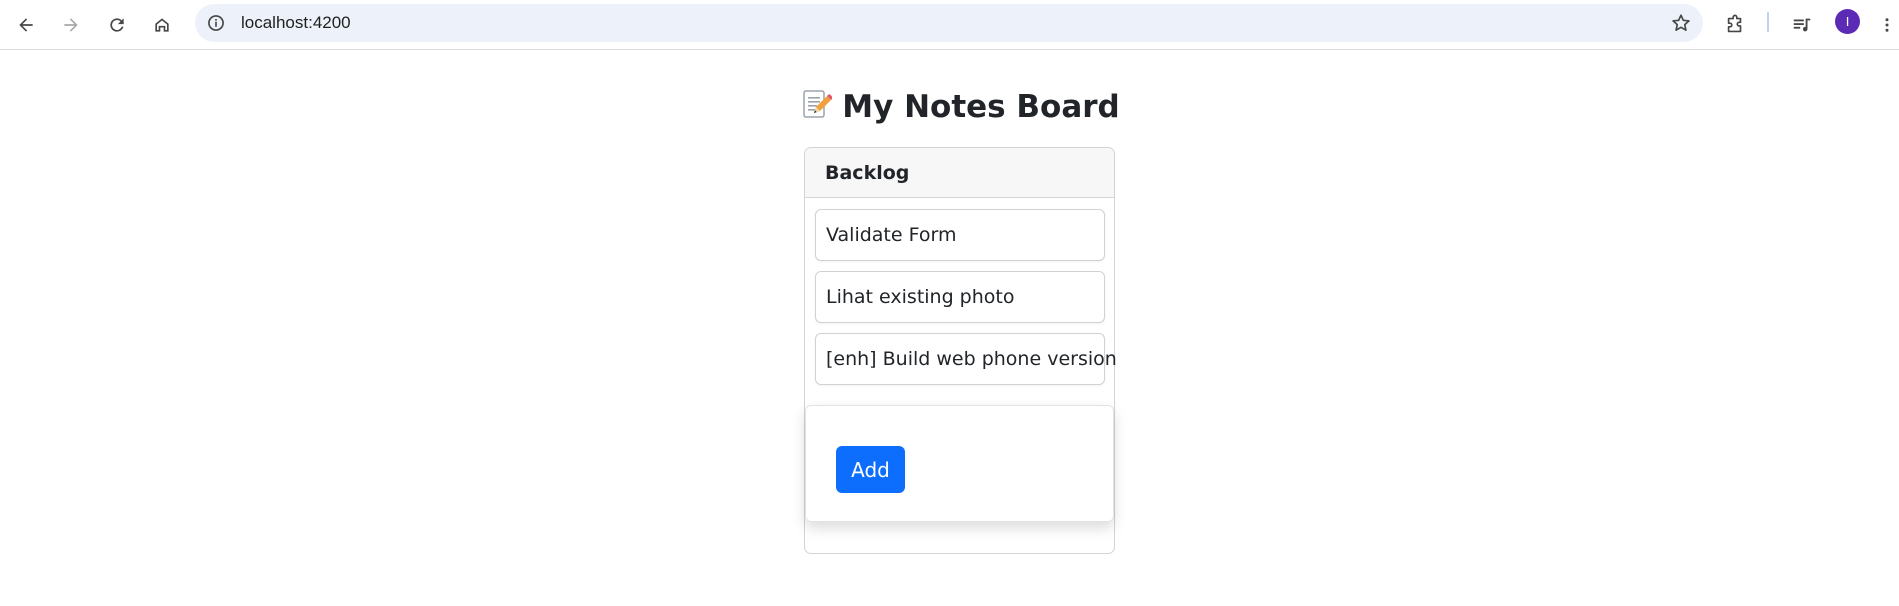 The image size is (1899, 606). What do you see at coordinates (870, 469) in the screenshot?
I see `add-button: Add` at bounding box center [870, 469].